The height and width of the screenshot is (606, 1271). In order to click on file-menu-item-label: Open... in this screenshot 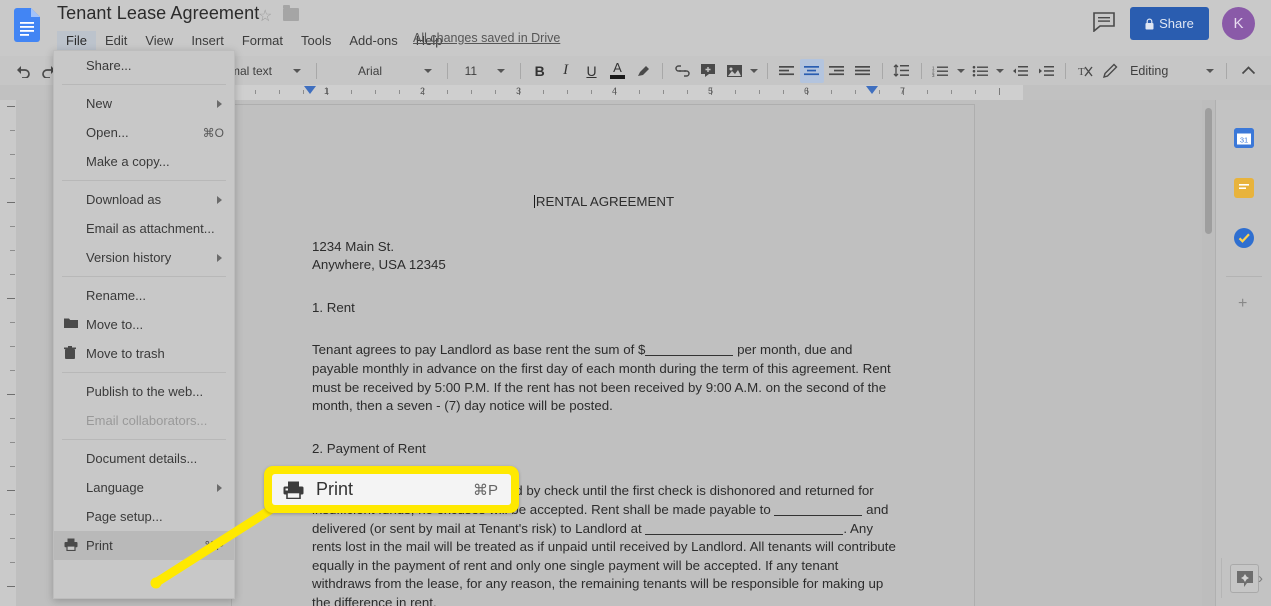, I will do `click(107, 132)`.